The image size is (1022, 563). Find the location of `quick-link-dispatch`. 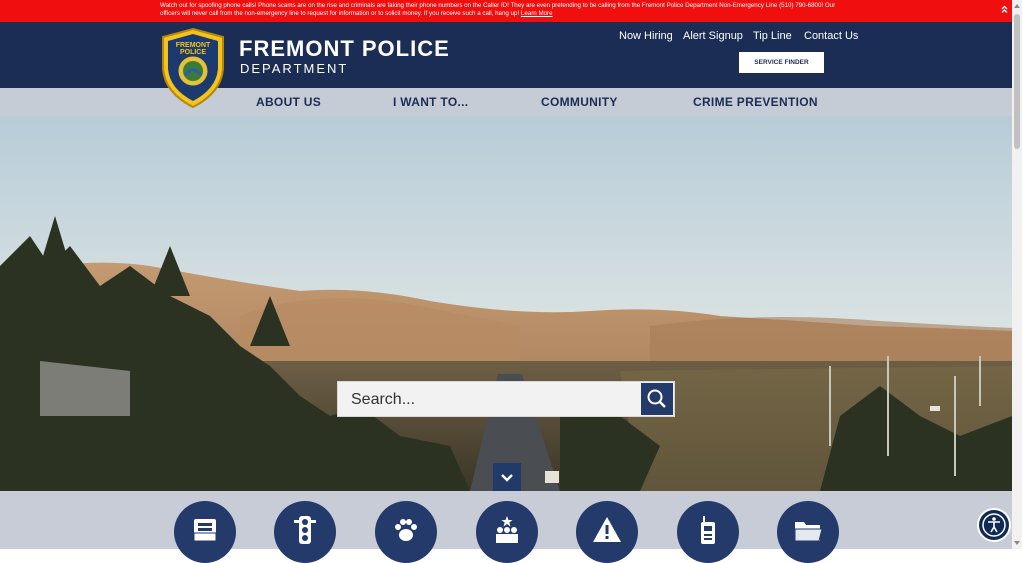

quick-link-dispatch is located at coordinates (708, 532).